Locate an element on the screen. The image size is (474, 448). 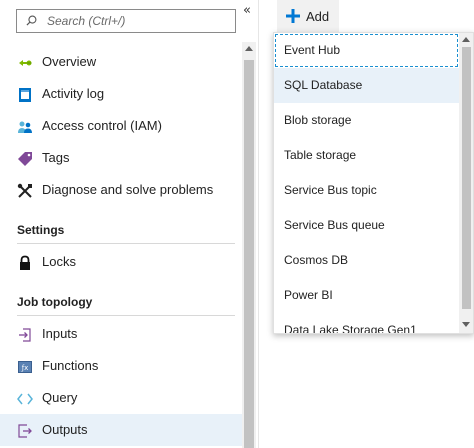
dropdown-item-cosmos-db: Cosmos DB is located at coordinates (366, 260).